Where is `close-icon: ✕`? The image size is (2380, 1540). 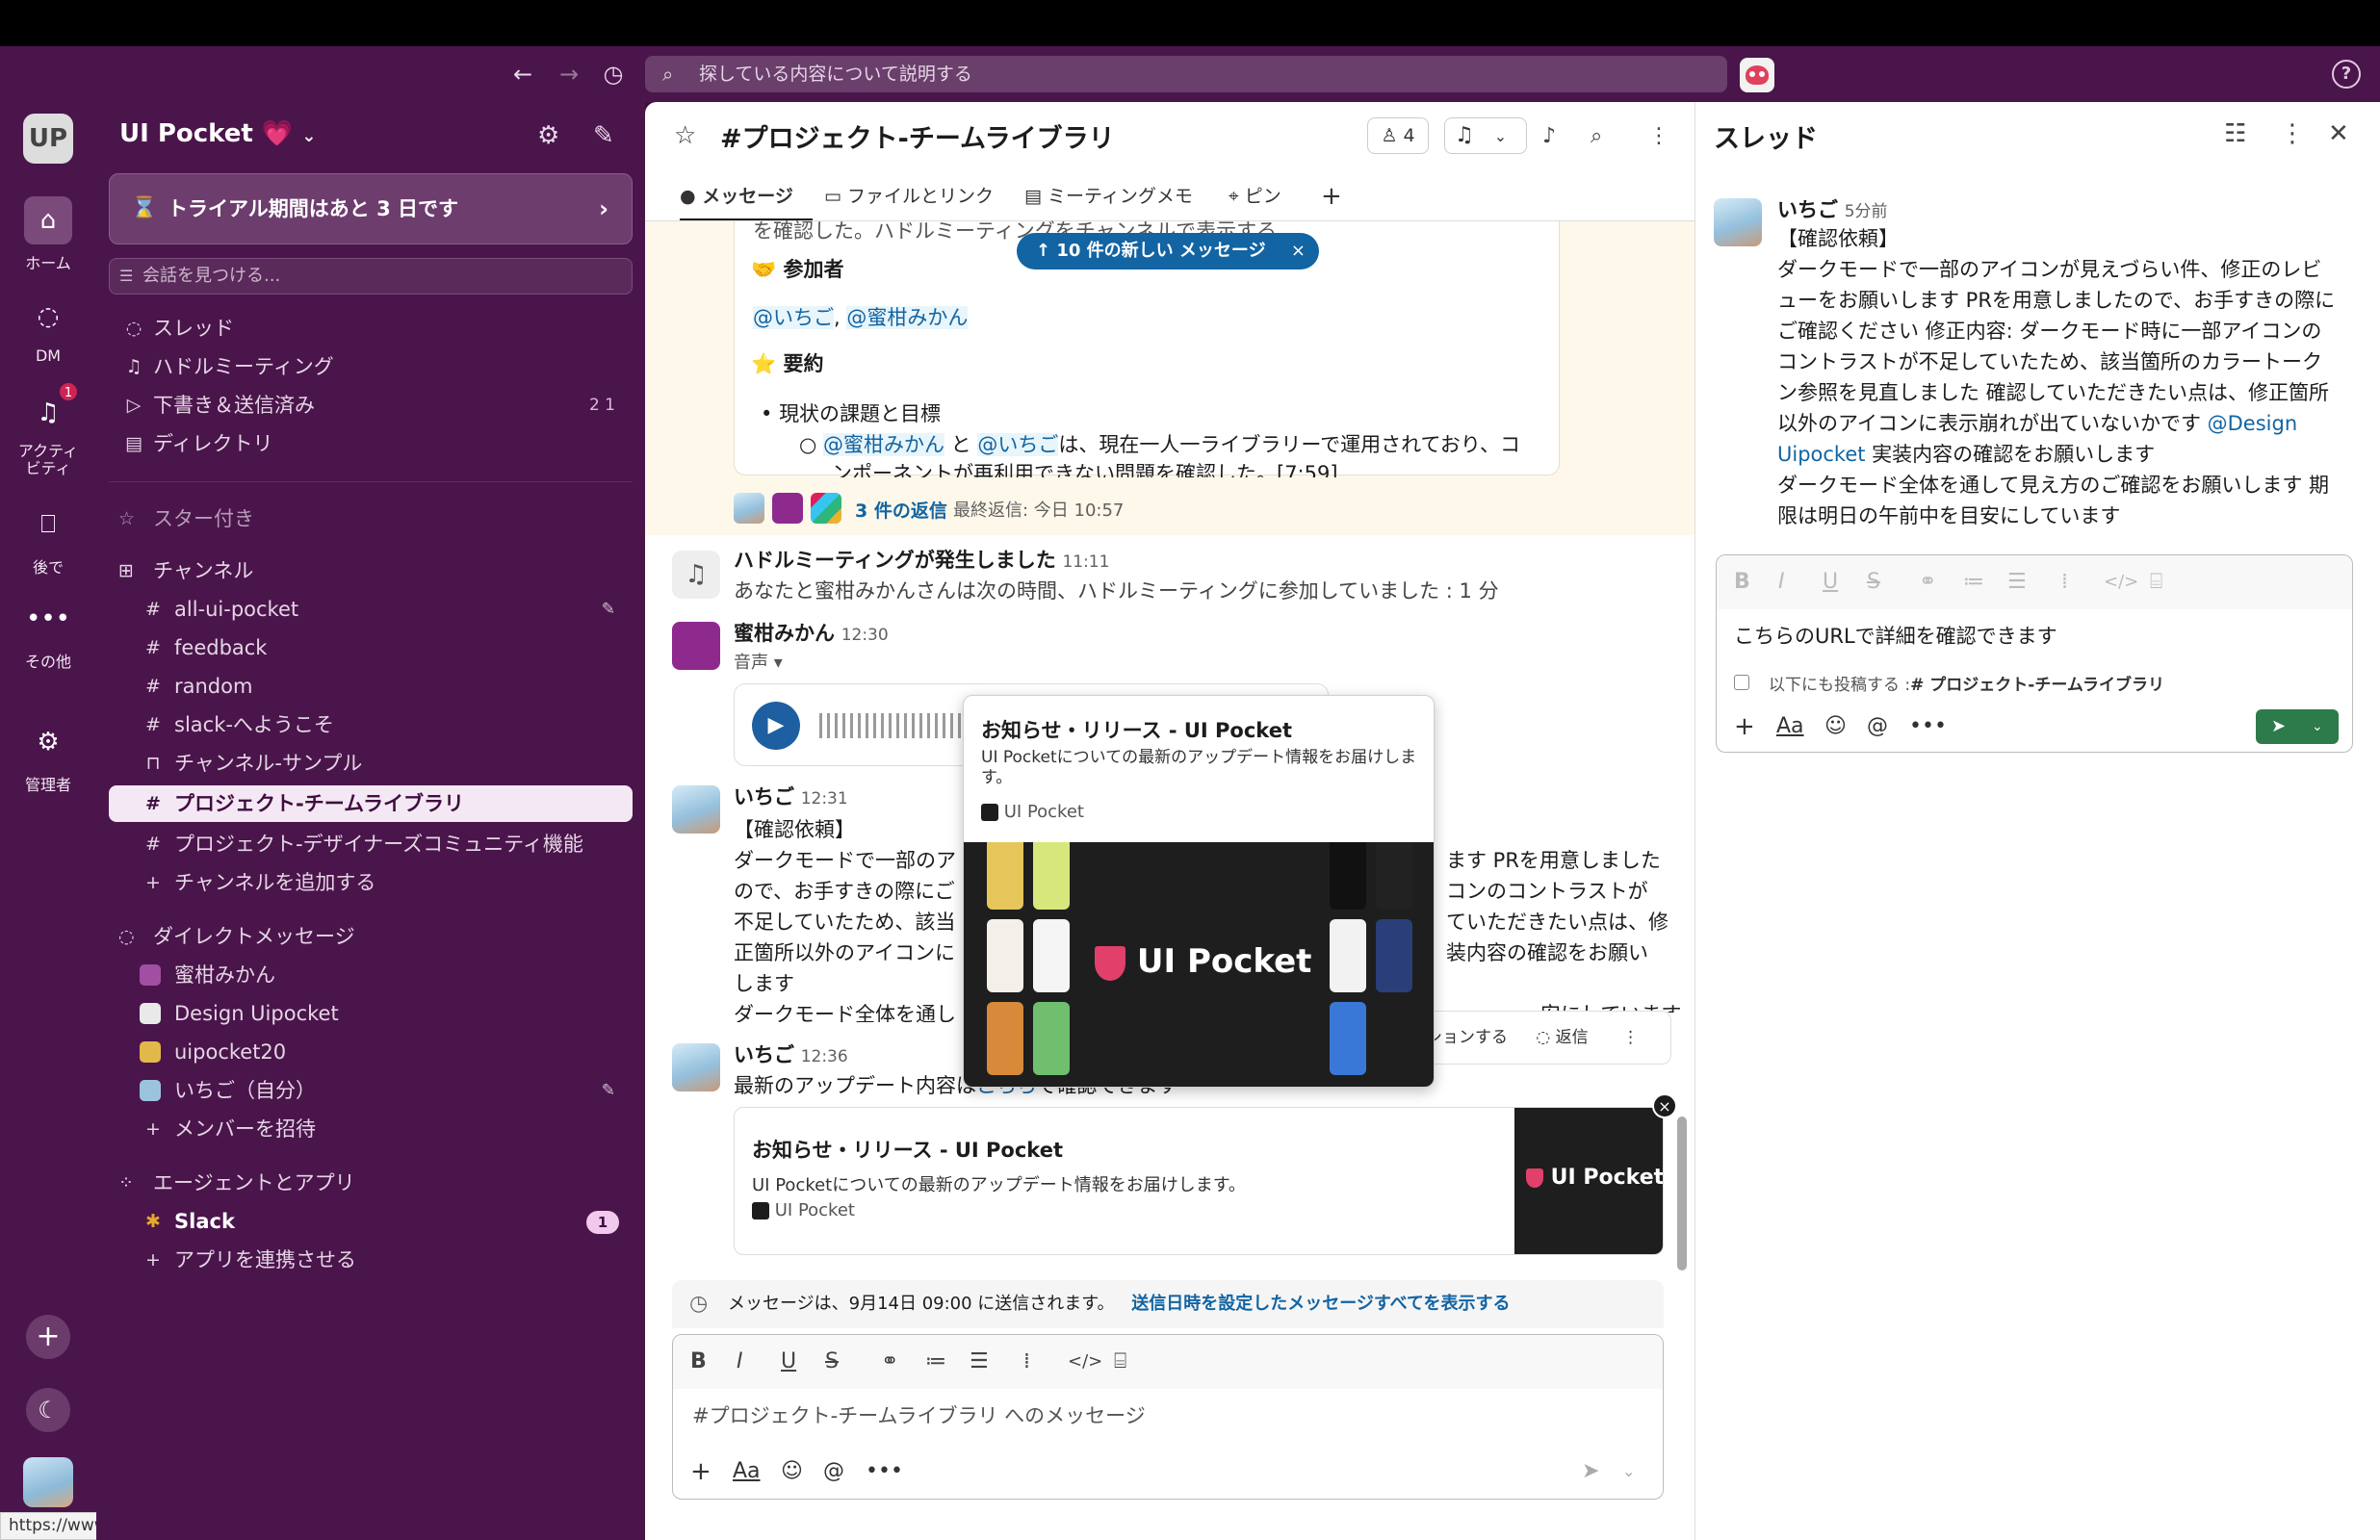 close-icon: ✕ is located at coordinates (2339, 133).